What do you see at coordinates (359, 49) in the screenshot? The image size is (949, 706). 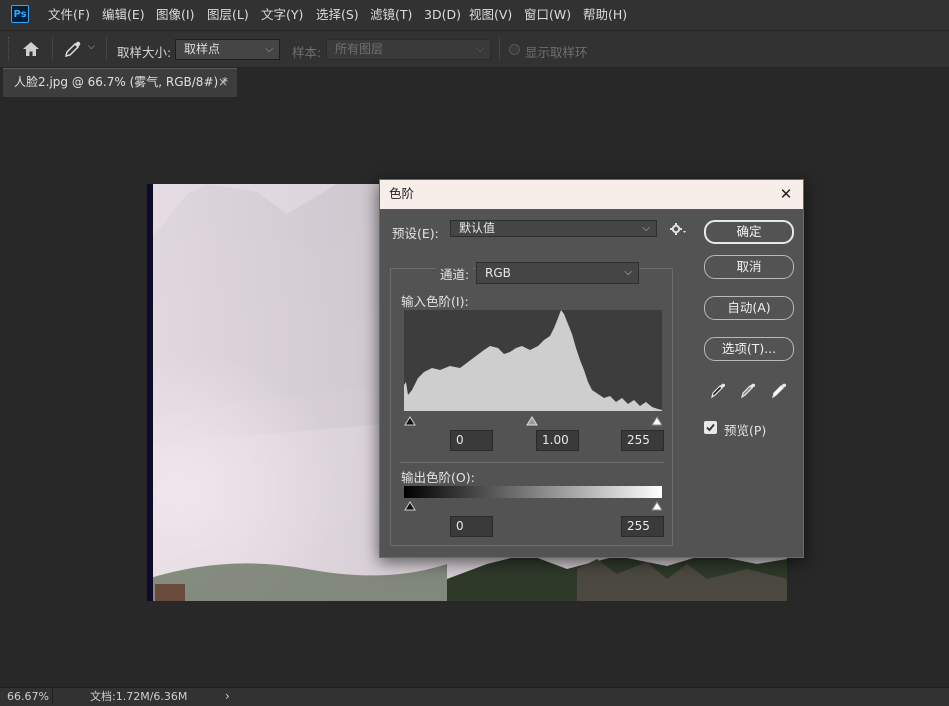 I see `sample-value: 所有图层` at bounding box center [359, 49].